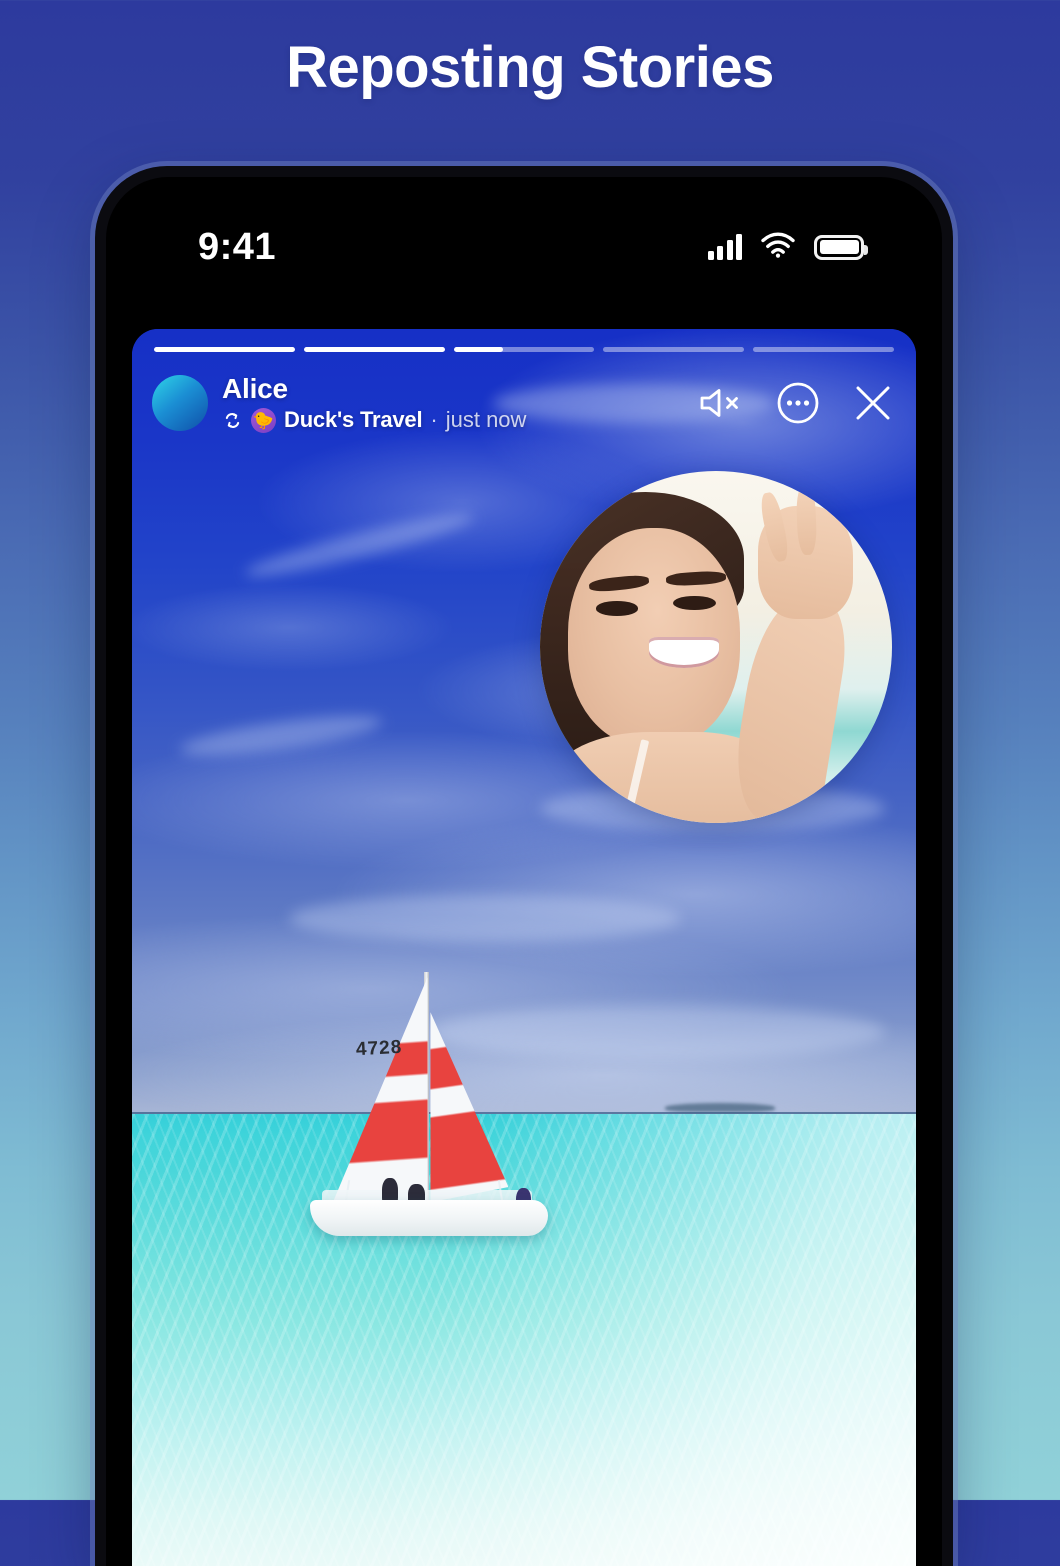 Image resolution: width=1060 pixels, height=1566 pixels. What do you see at coordinates (237, 246) in the screenshot?
I see `status-bar-time: 9:41` at bounding box center [237, 246].